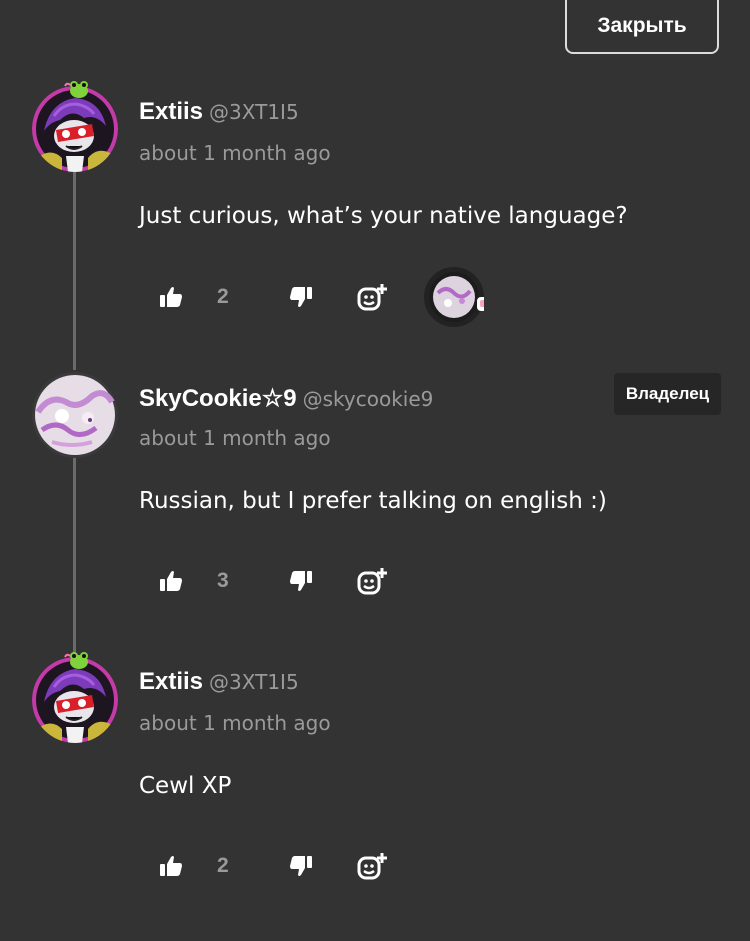  Describe the element at coordinates (368, 399) in the screenshot. I see `user-handle: @skycookie9` at that location.